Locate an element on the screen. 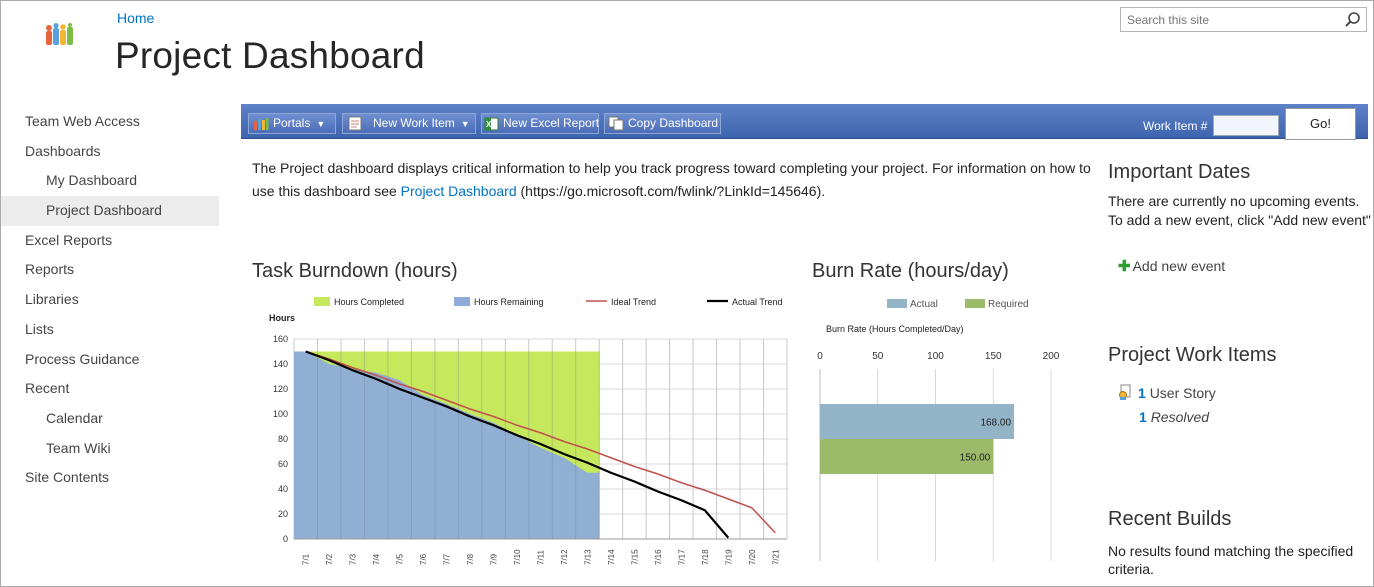 The width and height of the screenshot is (1374, 587). x-tick-label: 7/14 is located at coordinates (611, 557).